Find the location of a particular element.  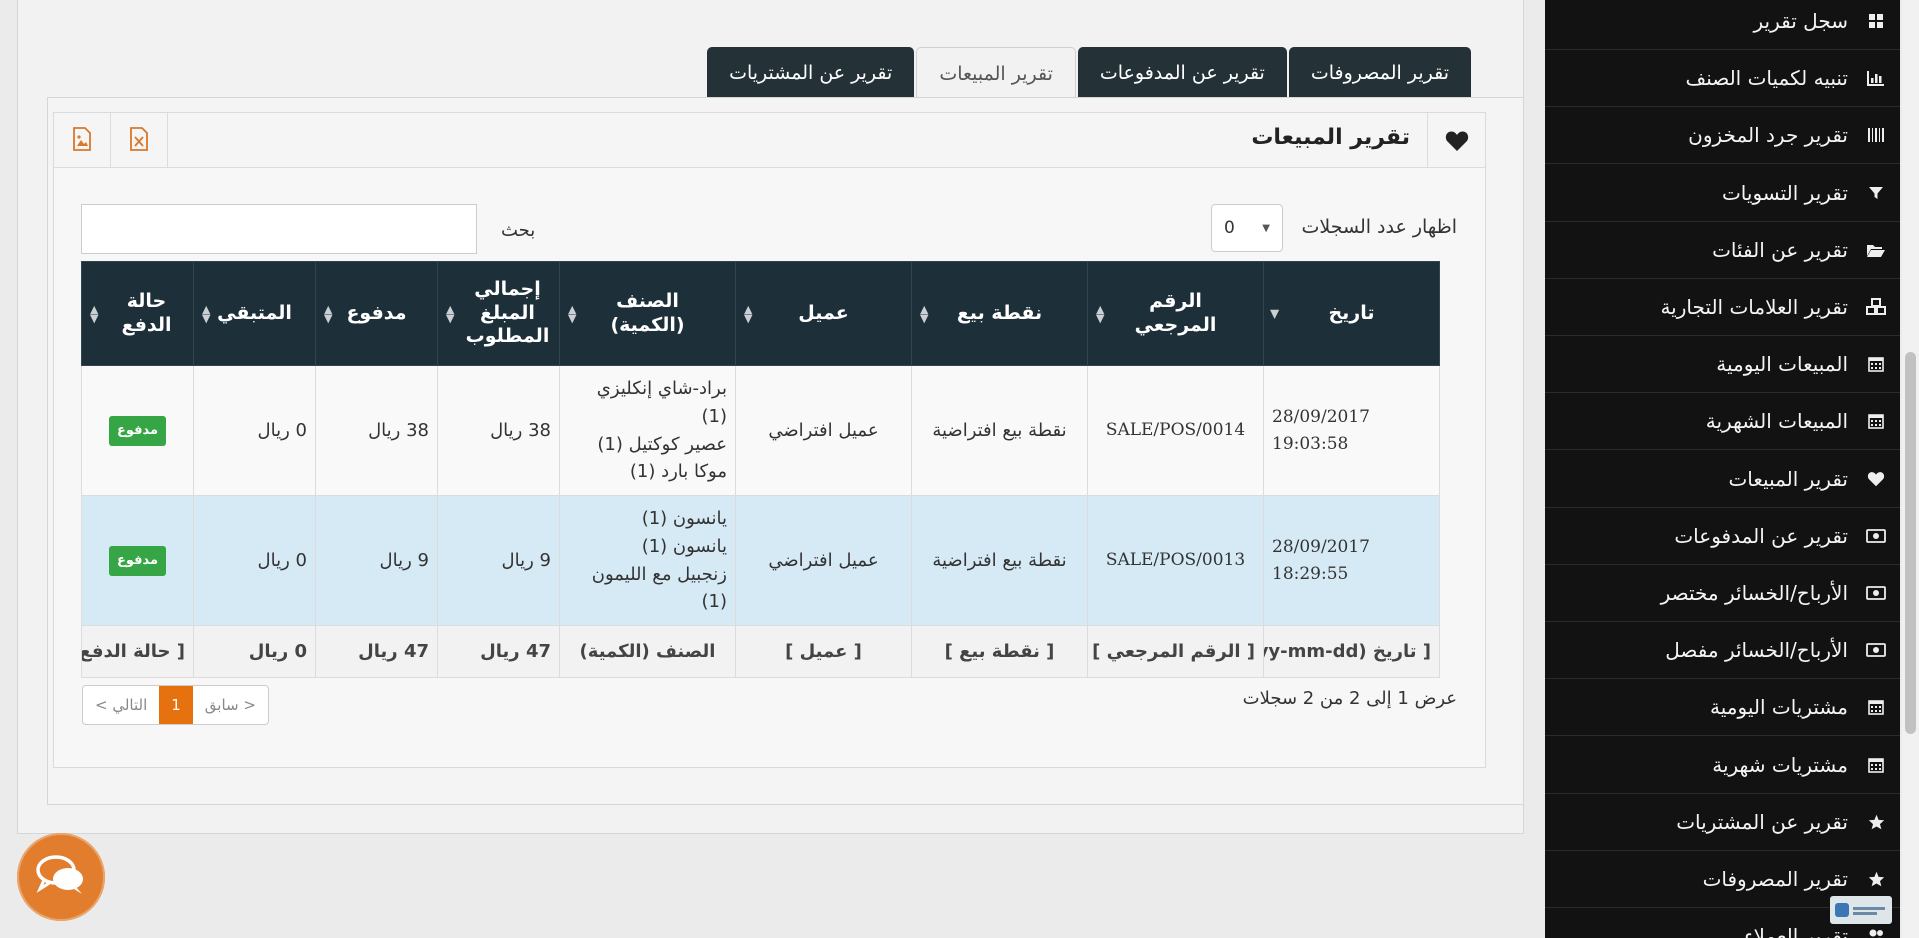

sidebar-item-label: تقرير عن المدفوعات is located at coordinates (1761, 535).